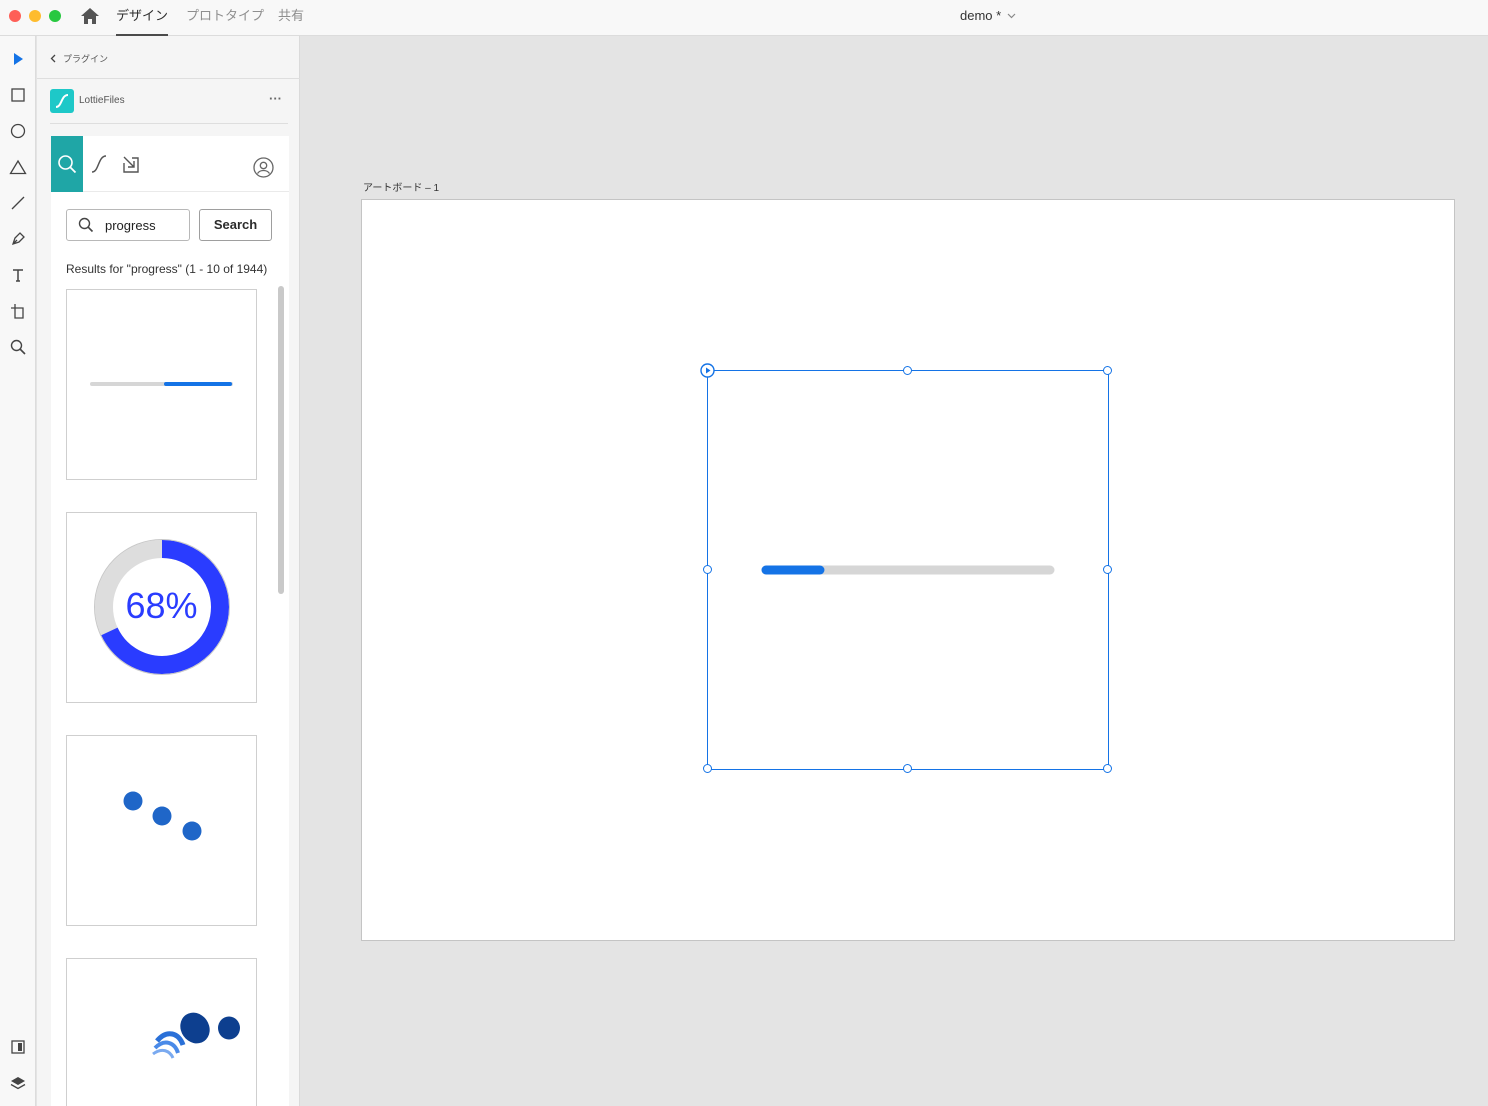  Describe the element at coordinates (53, 58) in the screenshot. I see `chevron-left-icon` at that location.